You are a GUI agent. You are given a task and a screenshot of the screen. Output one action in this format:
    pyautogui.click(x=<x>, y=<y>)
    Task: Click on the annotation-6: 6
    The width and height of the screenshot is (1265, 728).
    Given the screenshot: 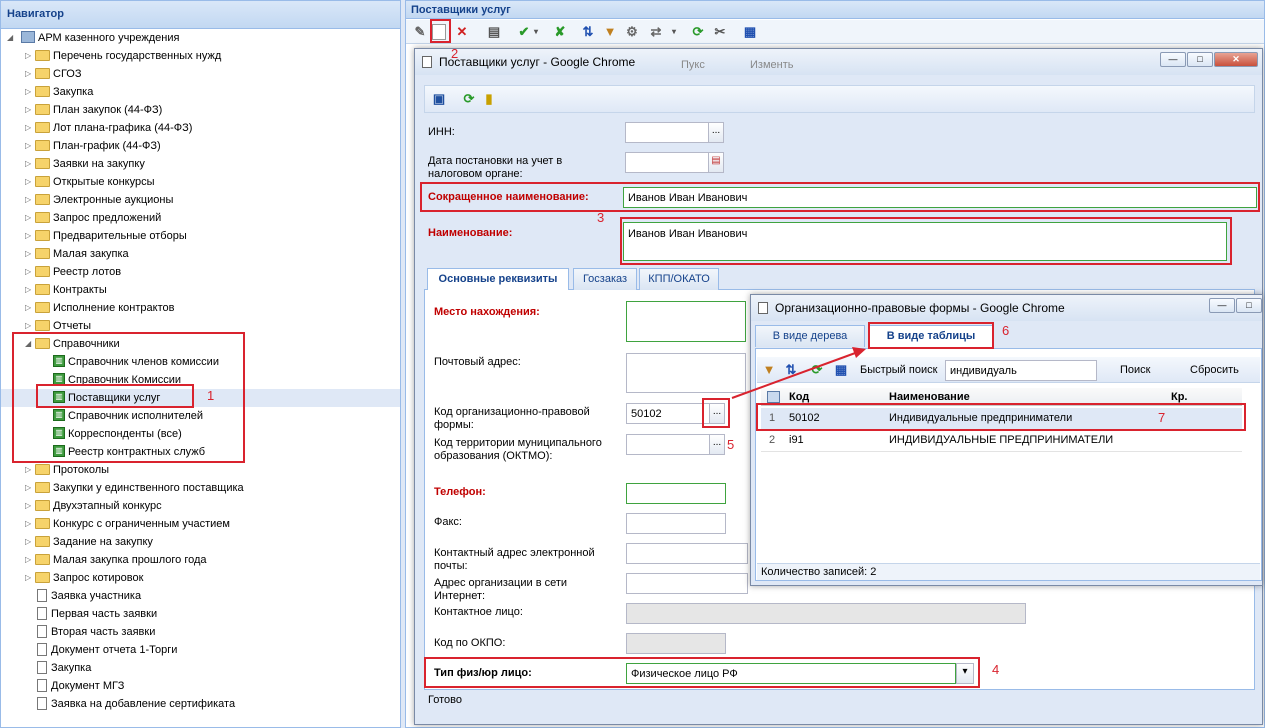 What is the action you would take?
    pyautogui.click(x=1006, y=330)
    